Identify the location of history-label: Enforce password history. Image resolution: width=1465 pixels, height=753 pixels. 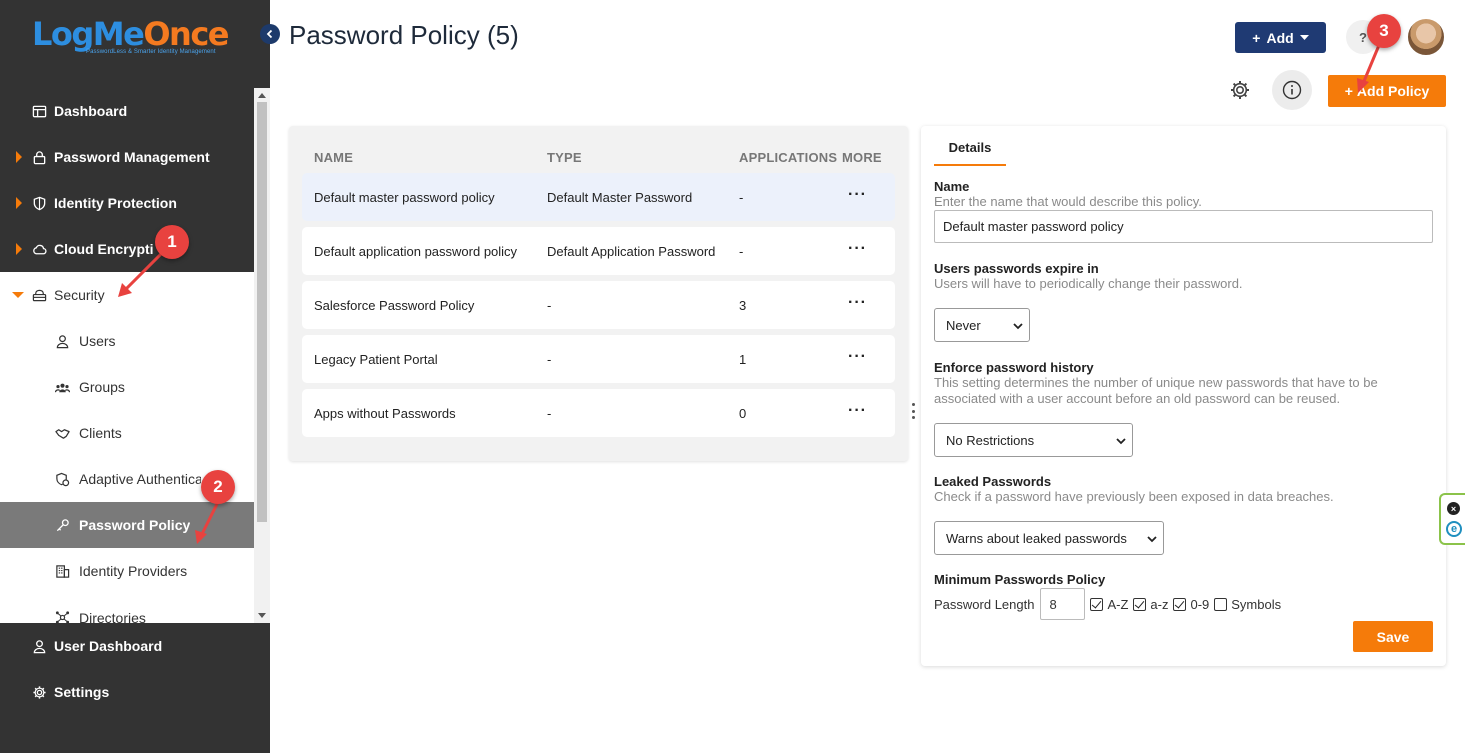
(1014, 367).